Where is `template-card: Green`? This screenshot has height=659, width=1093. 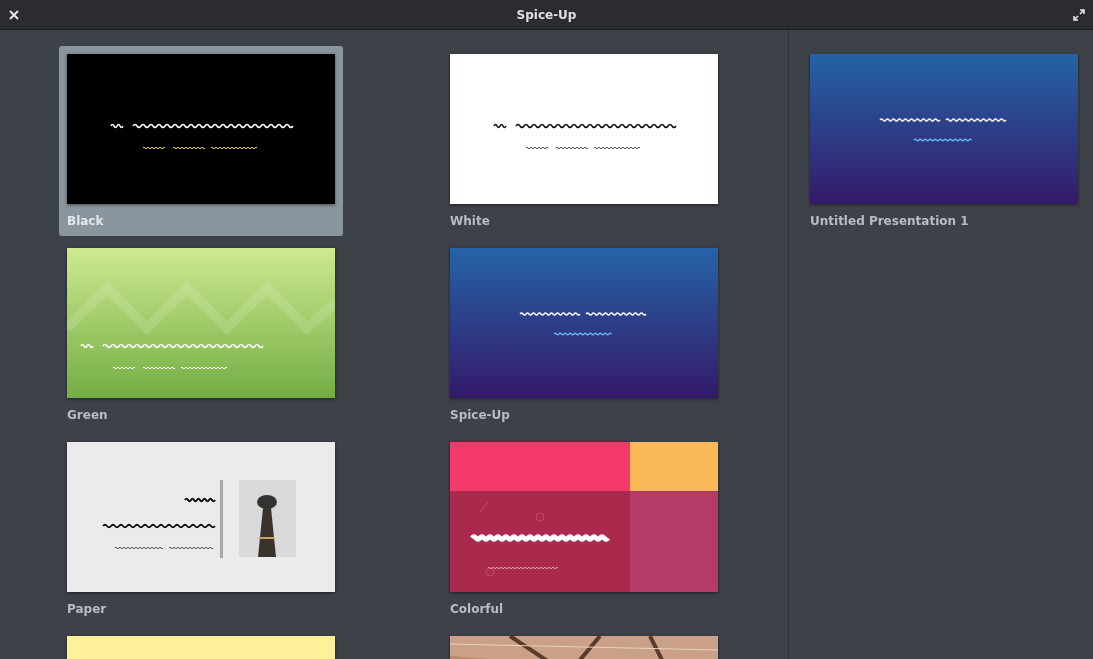
template-card: Green is located at coordinates (201, 335).